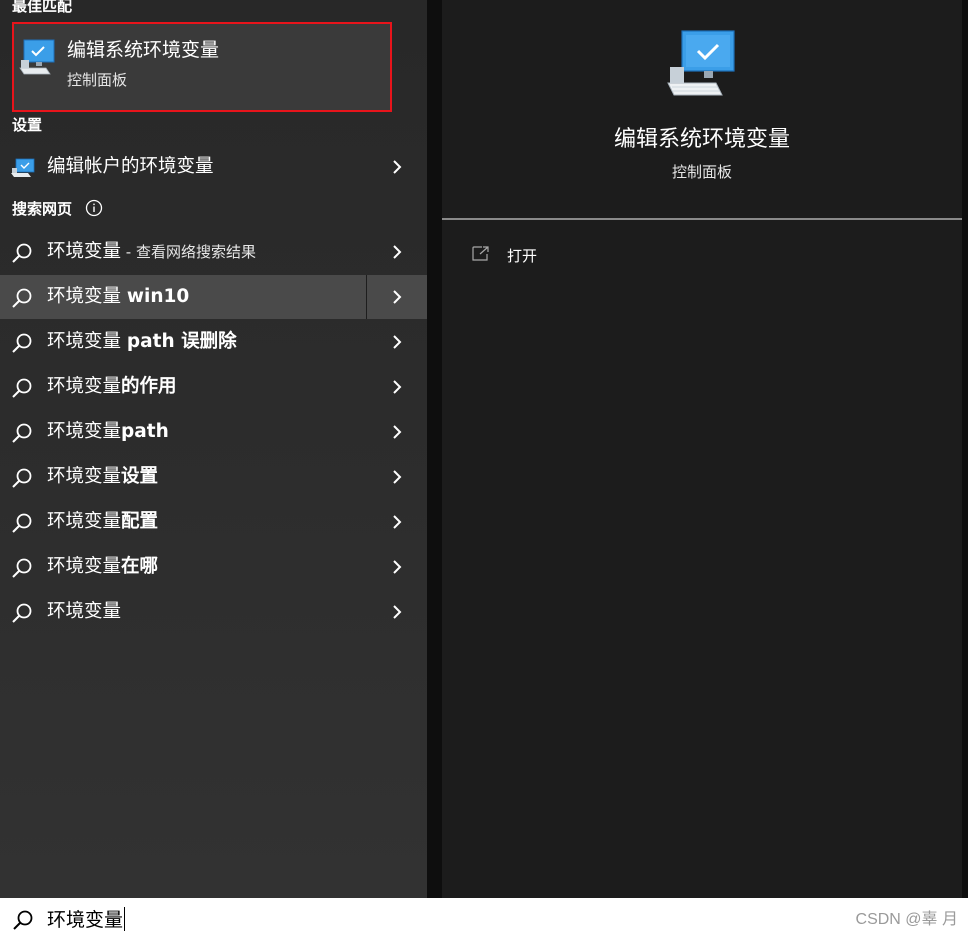  What do you see at coordinates (103, 476) in the screenshot?
I see `web-result-label: 环境变量设置` at bounding box center [103, 476].